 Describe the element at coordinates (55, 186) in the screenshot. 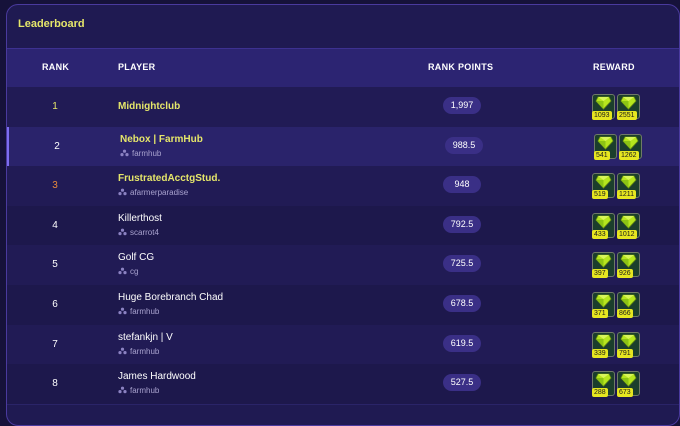

I see `rank-number: 3` at that location.